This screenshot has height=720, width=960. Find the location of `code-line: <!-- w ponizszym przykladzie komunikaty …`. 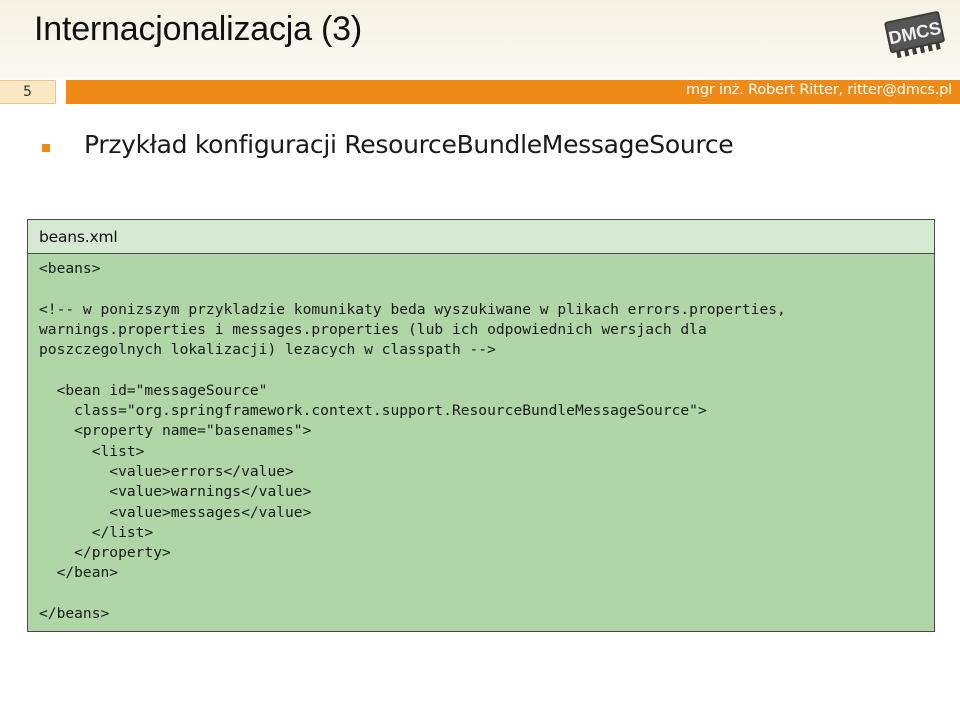

code-line: <!-- w ponizszym przykladzie komunikaty … is located at coordinates (412, 309).